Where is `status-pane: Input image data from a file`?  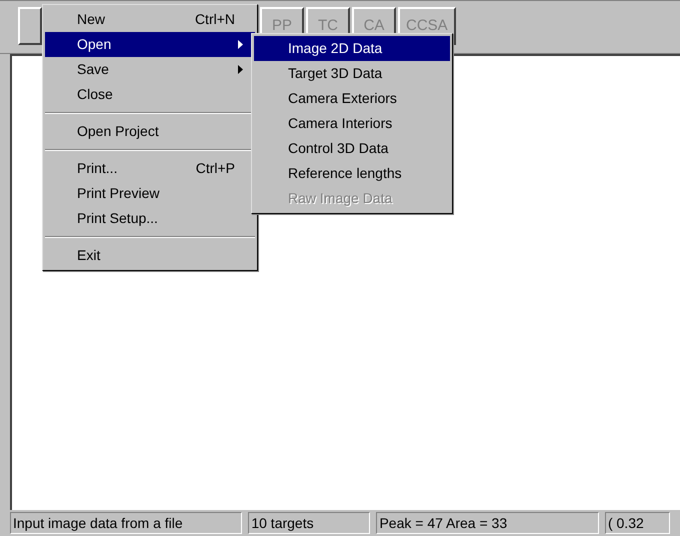
status-pane: Input image data from a file is located at coordinates (126, 523).